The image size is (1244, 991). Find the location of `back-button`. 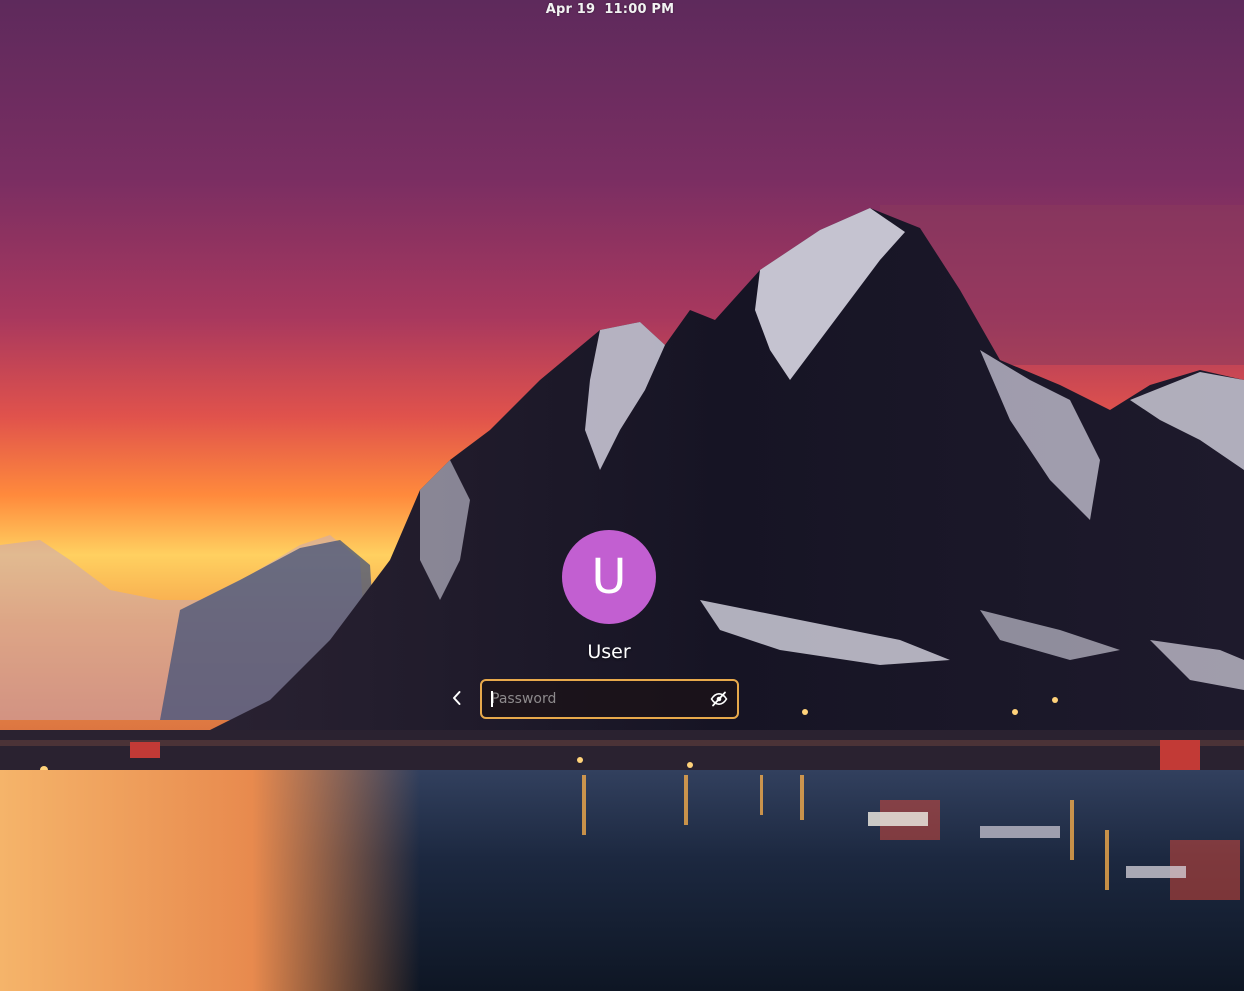

back-button is located at coordinates (457, 698).